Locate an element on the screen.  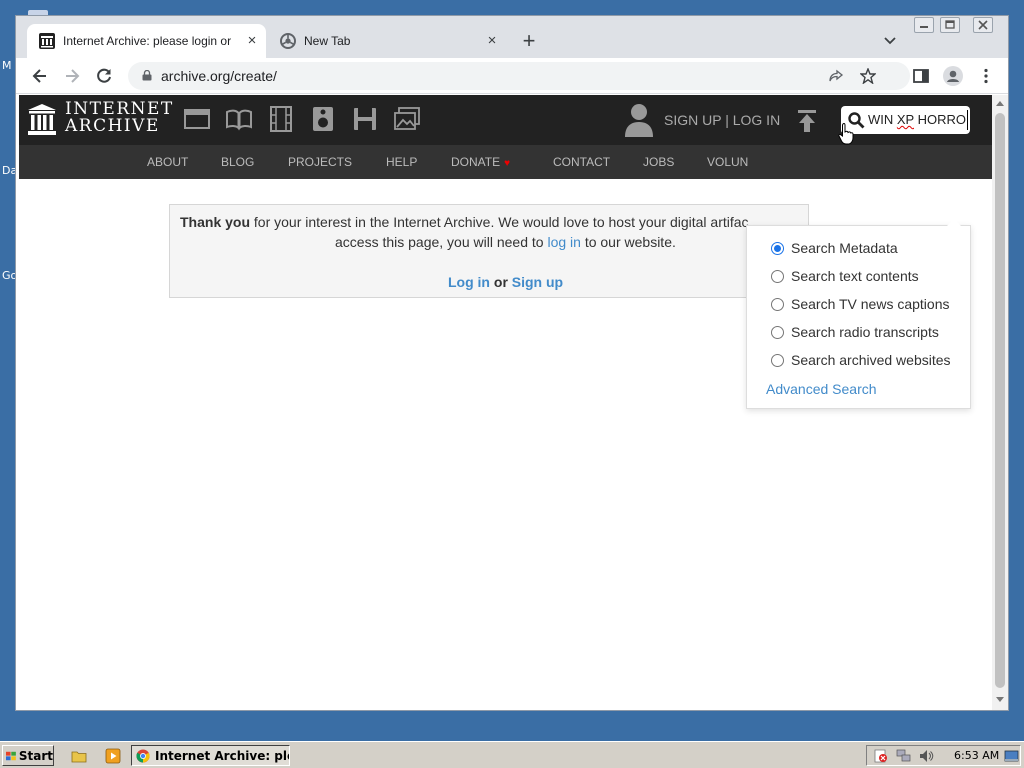
media-player-quick-launch-icon is located at coordinates (113, 756).